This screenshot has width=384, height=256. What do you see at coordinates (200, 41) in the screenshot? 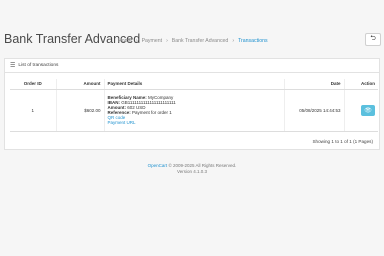
I see `breadcrumb-bank-transfer: Bank Transfer Advanced` at bounding box center [200, 41].